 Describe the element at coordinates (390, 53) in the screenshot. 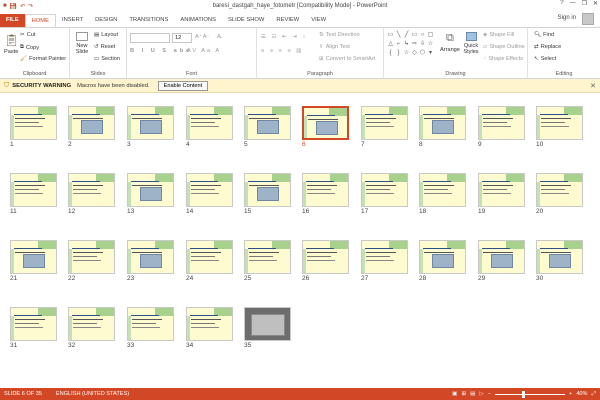

I see `shape-item: {` at that location.